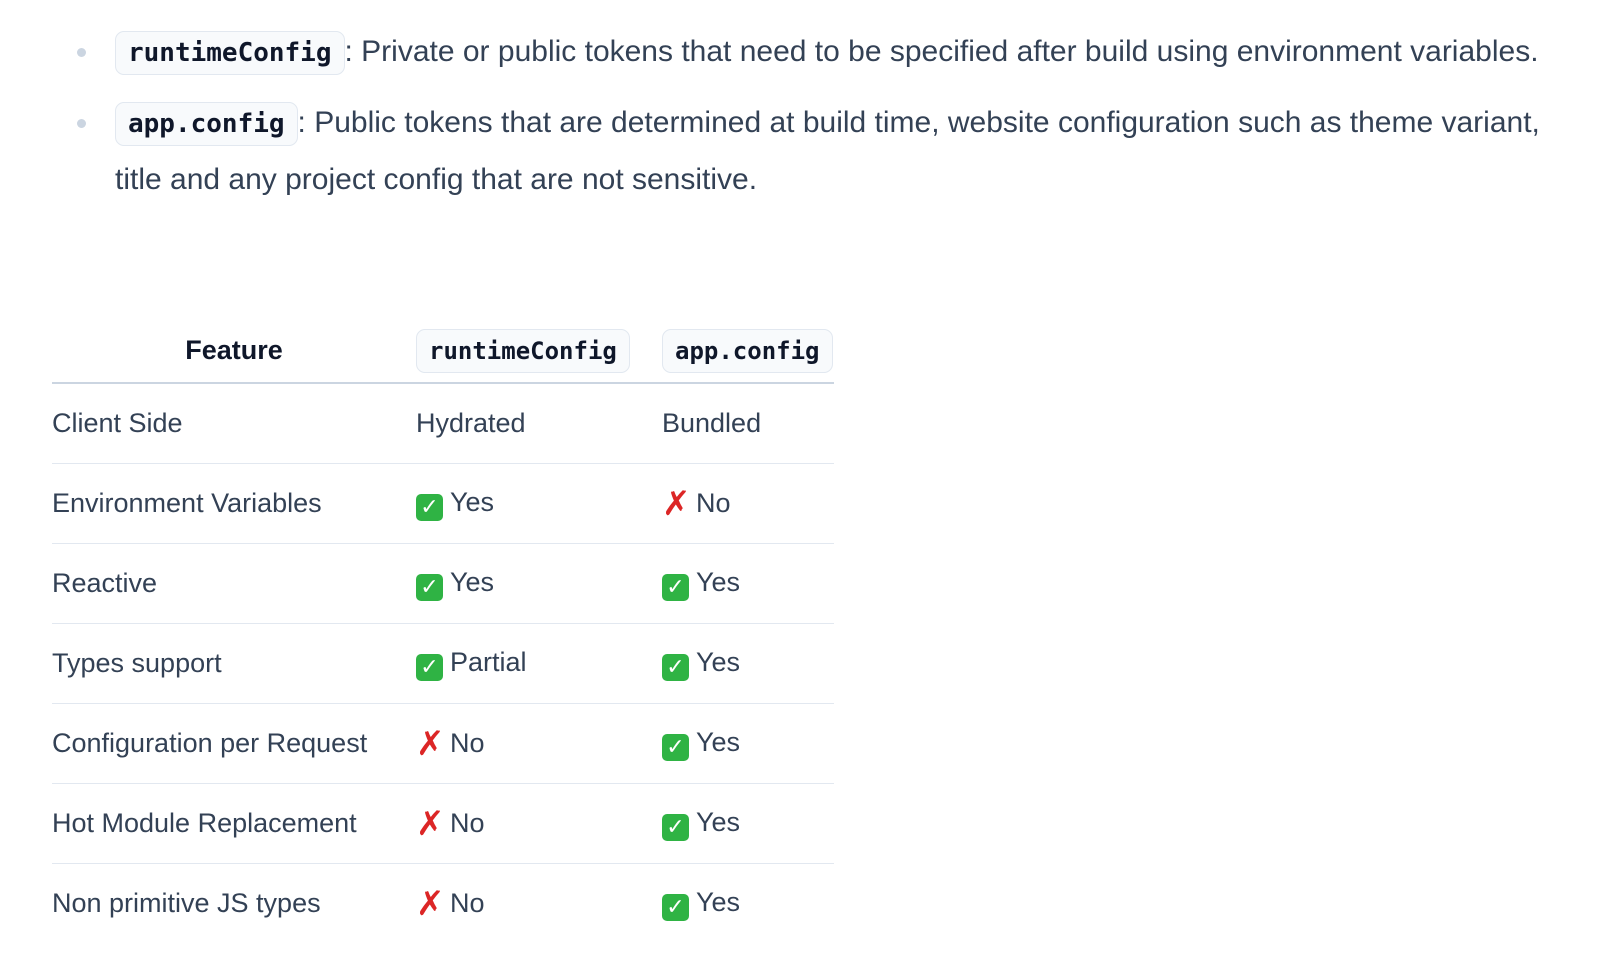  Describe the element at coordinates (539, 423) in the screenshot. I see `runtime-config-cell: Hydrated` at that location.